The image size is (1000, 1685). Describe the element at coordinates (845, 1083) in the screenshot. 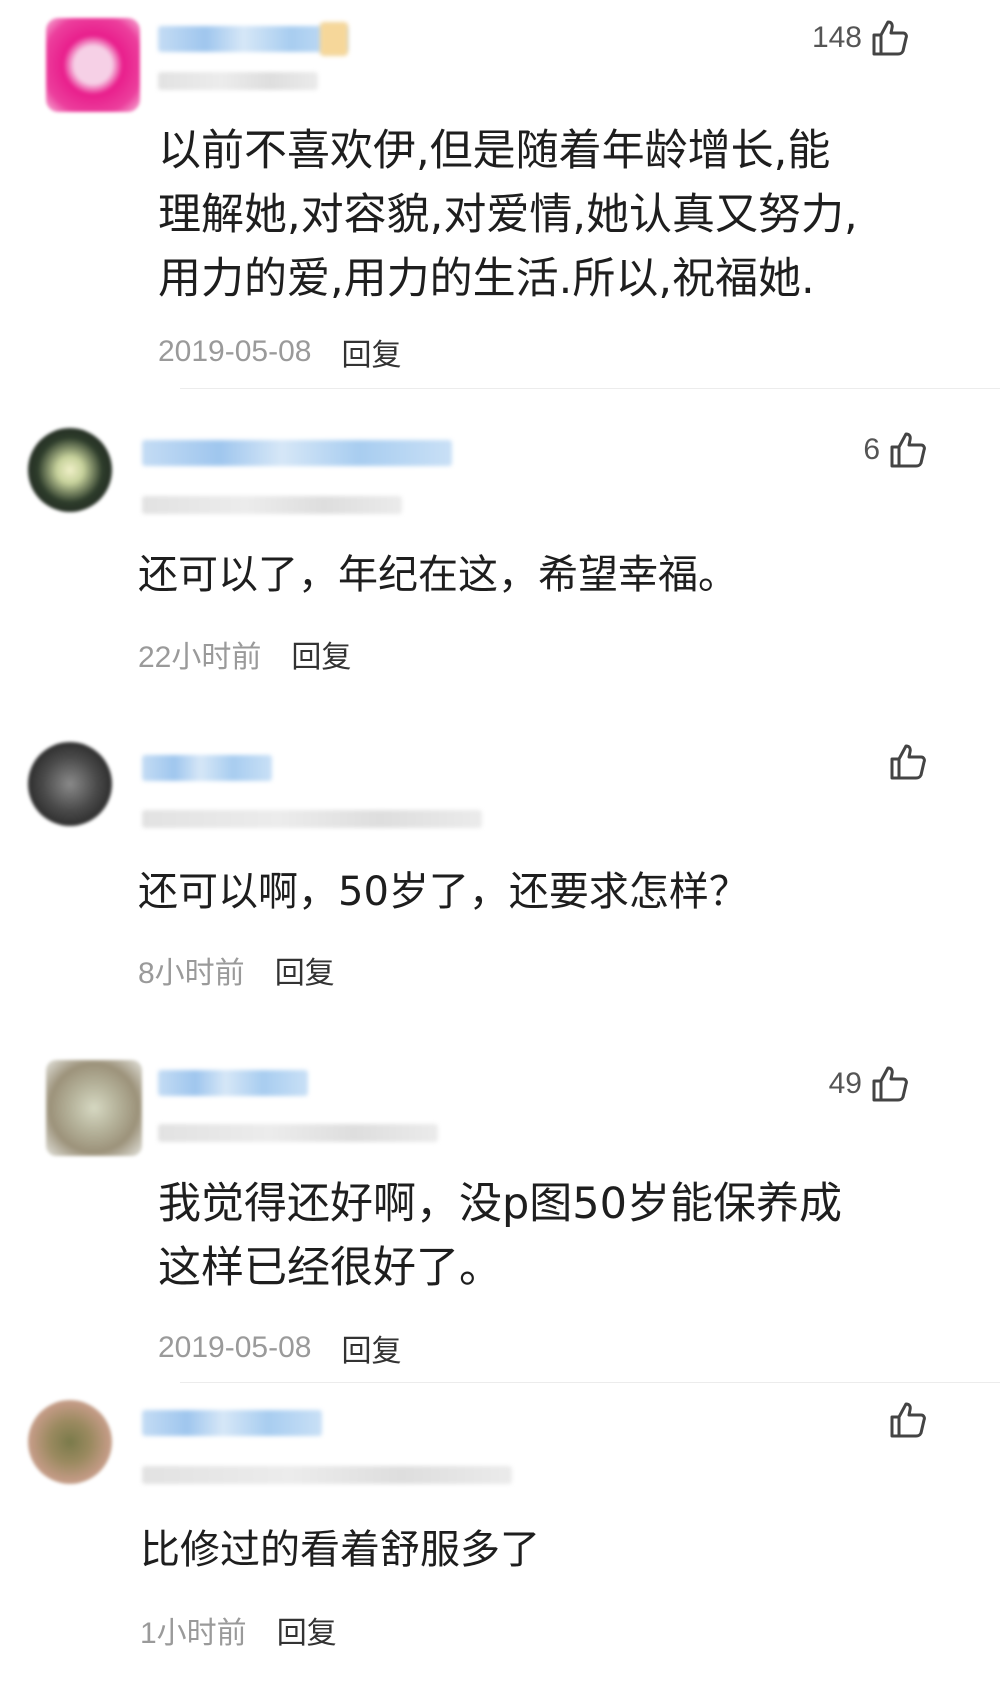

I see `like-count: 49` at that location.